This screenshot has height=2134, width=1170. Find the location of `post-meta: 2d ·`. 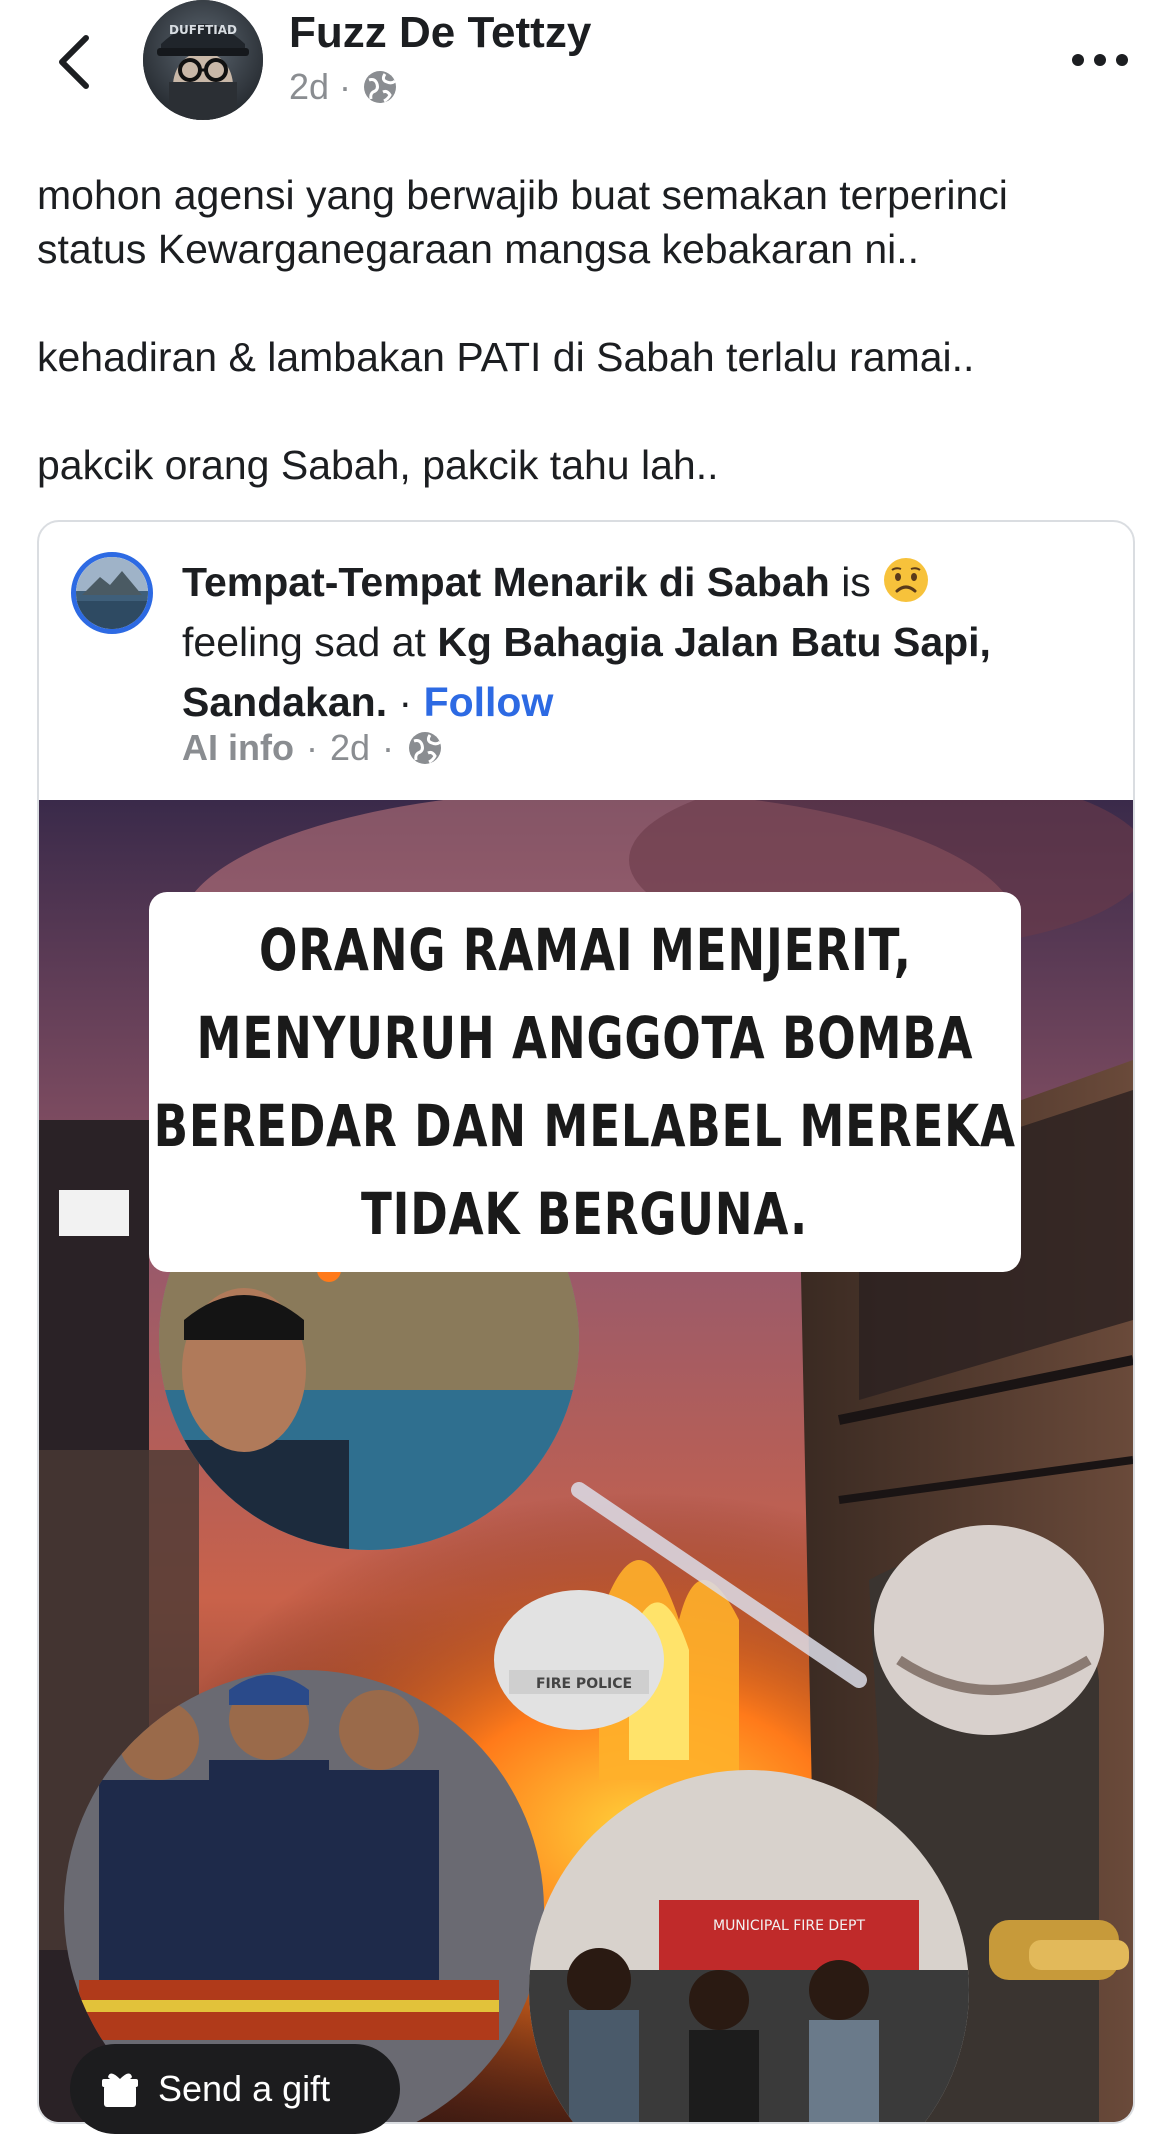

post-meta: 2d · is located at coordinates (344, 87).